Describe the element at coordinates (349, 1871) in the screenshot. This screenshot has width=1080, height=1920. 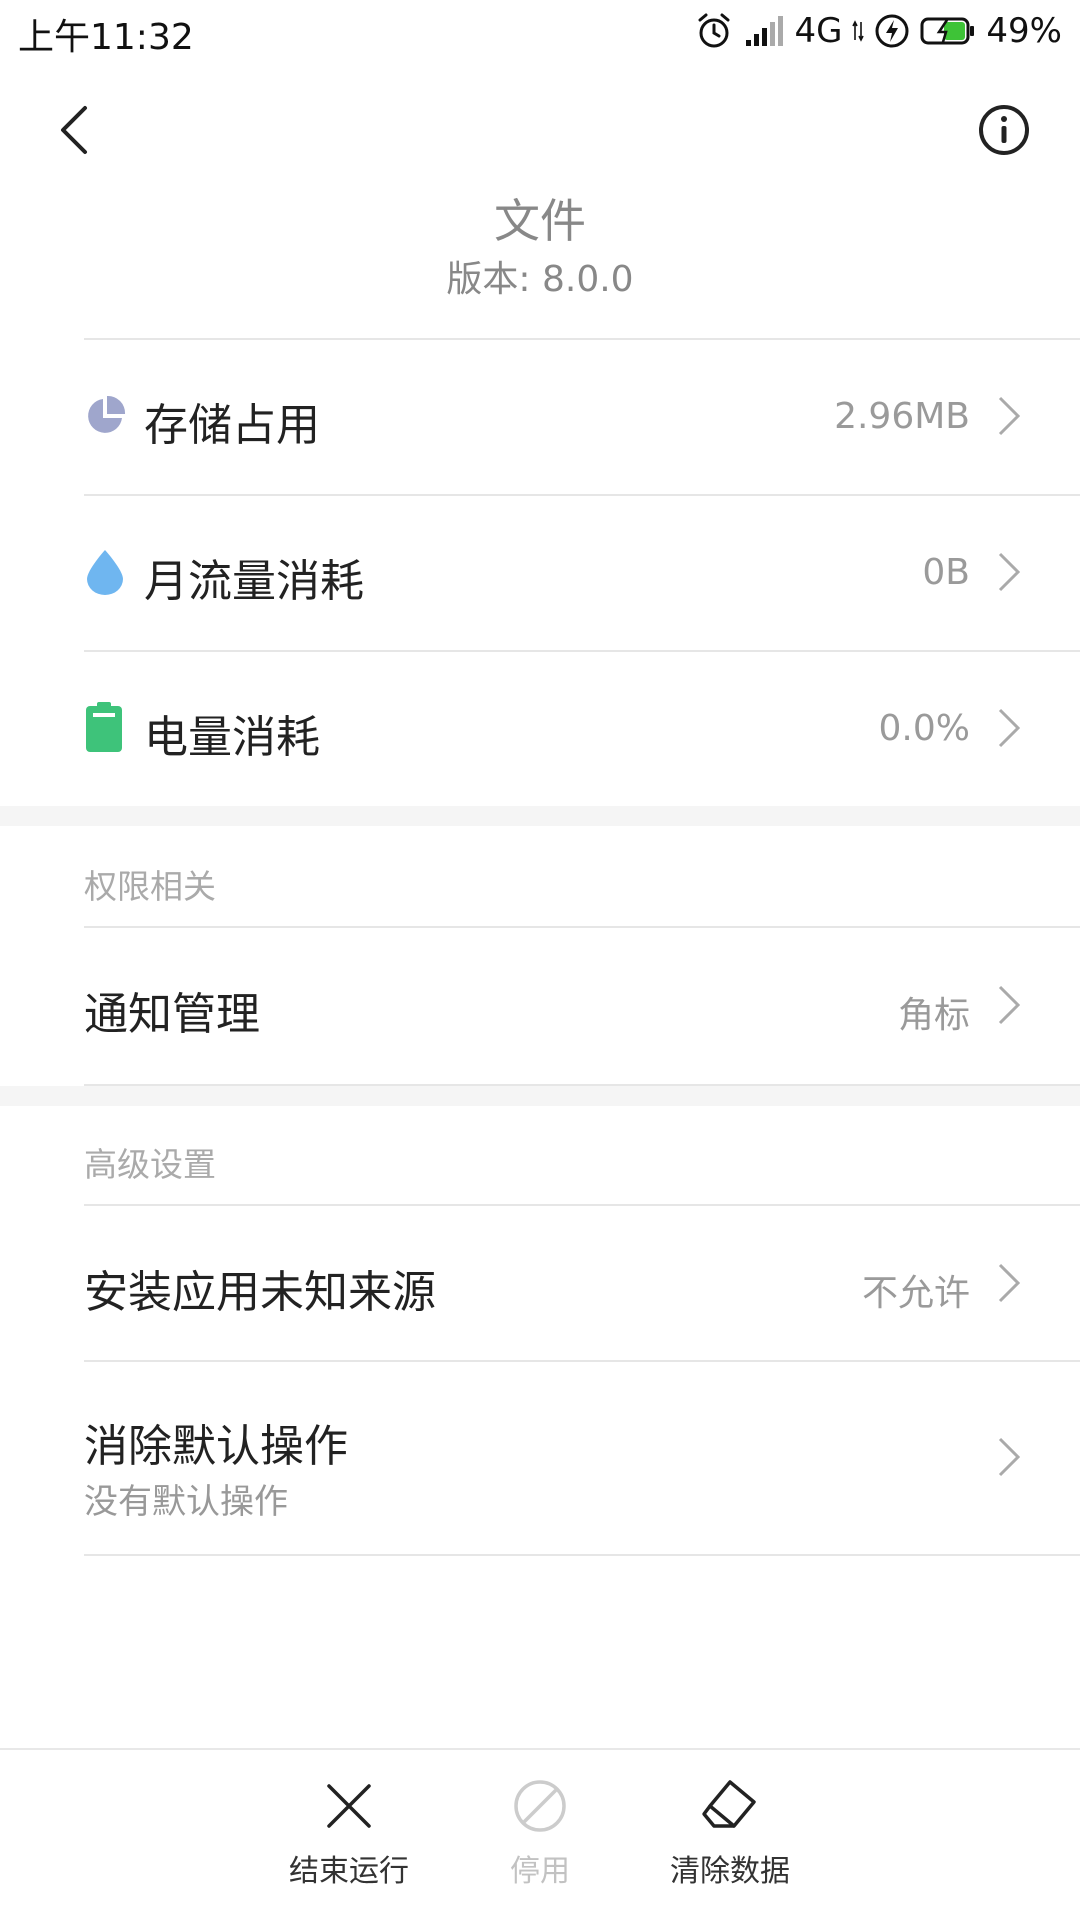
I see `force-stop-label: 结束运行` at that location.